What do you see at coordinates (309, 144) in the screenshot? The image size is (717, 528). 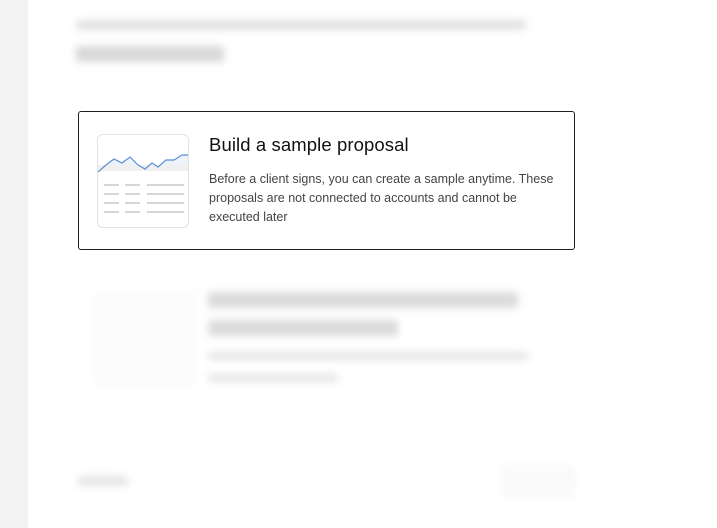 I see `card-title: Build a sample proposal` at bounding box center [309, 144].